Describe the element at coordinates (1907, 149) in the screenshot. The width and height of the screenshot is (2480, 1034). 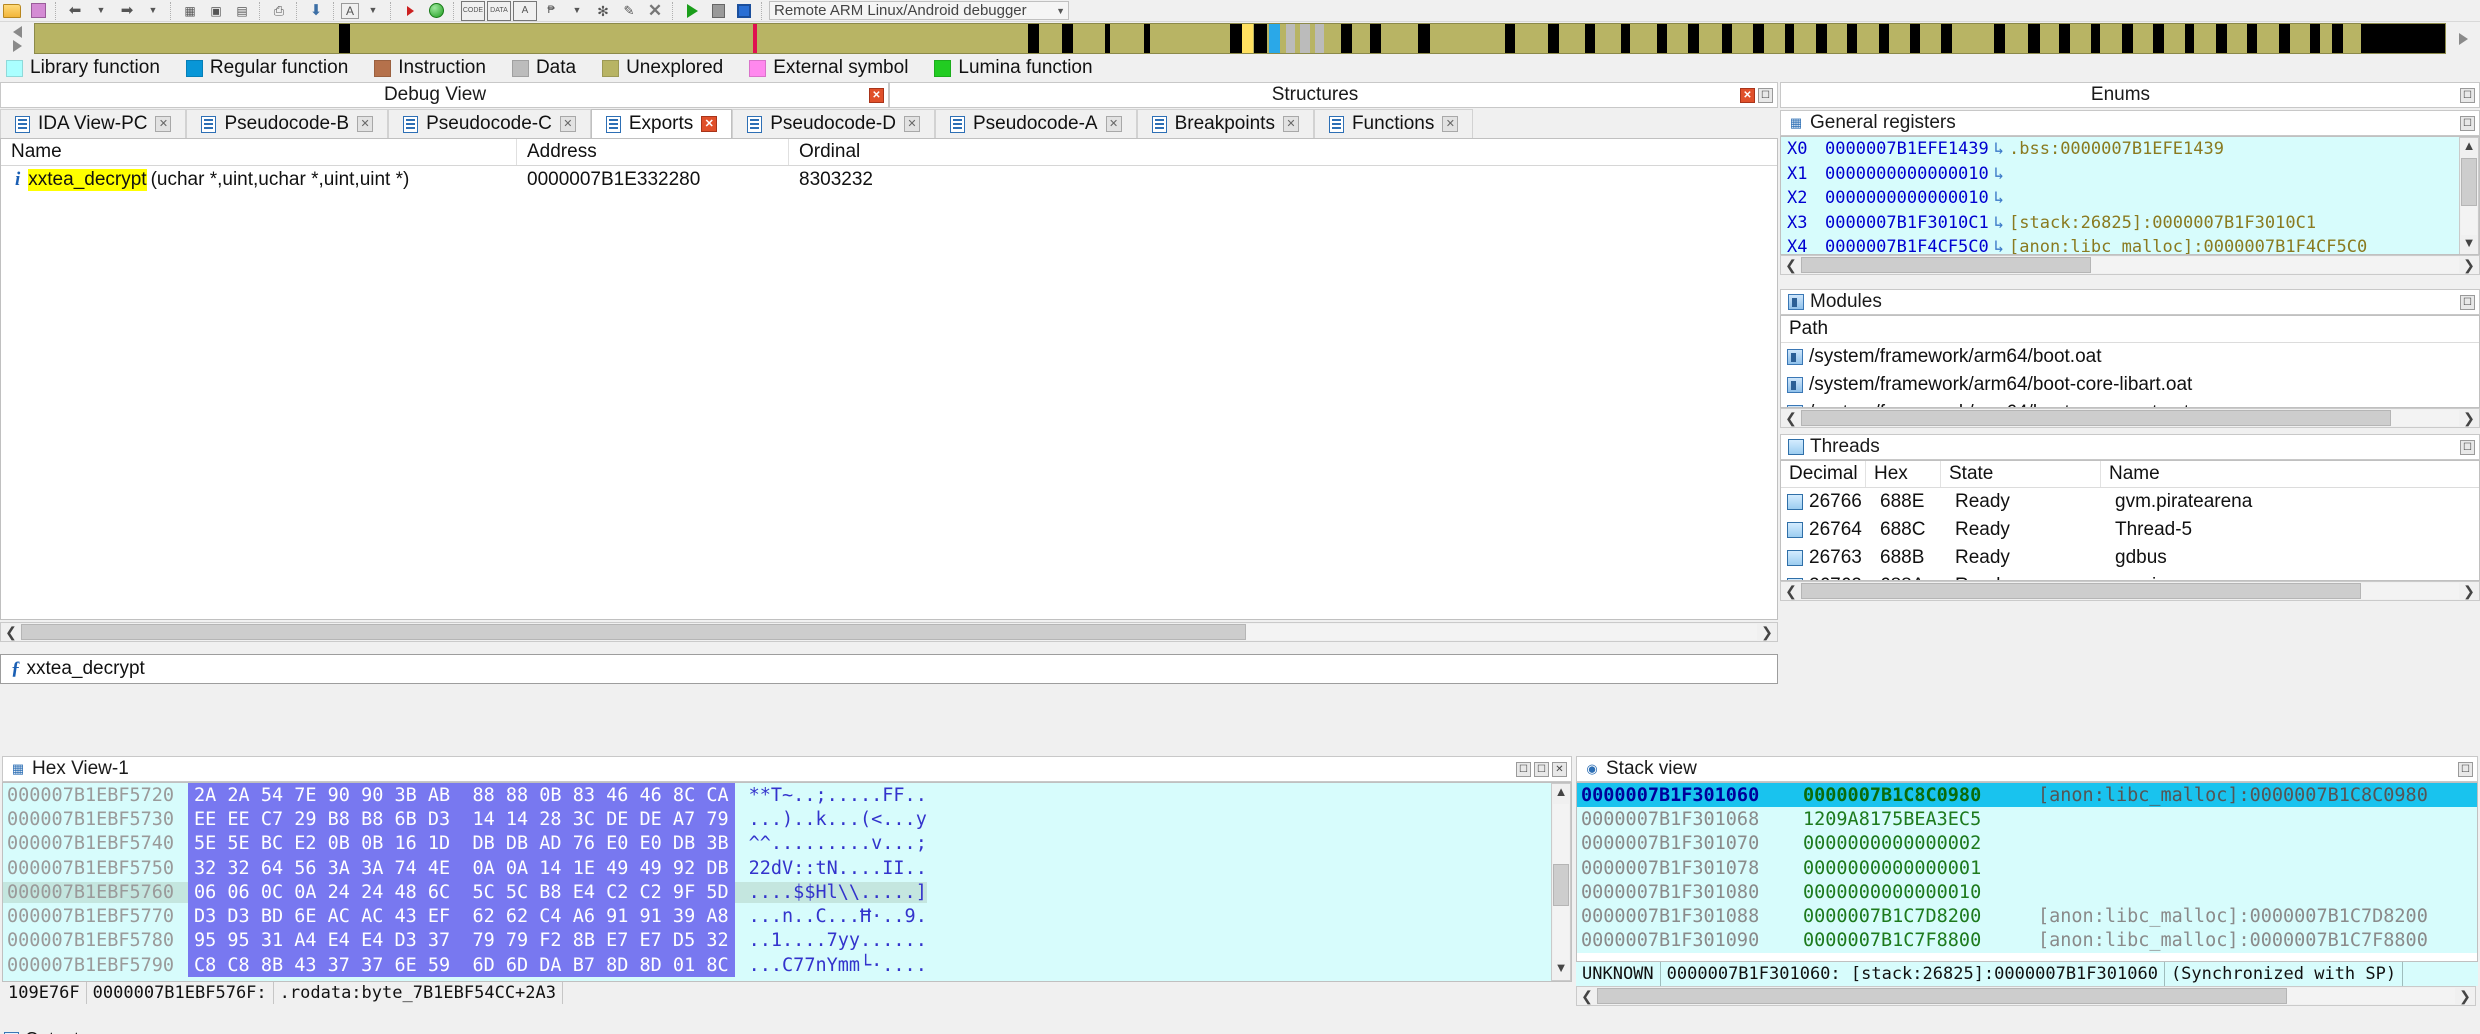
I see `register-value: 0000007B1EFE1439` at that location.